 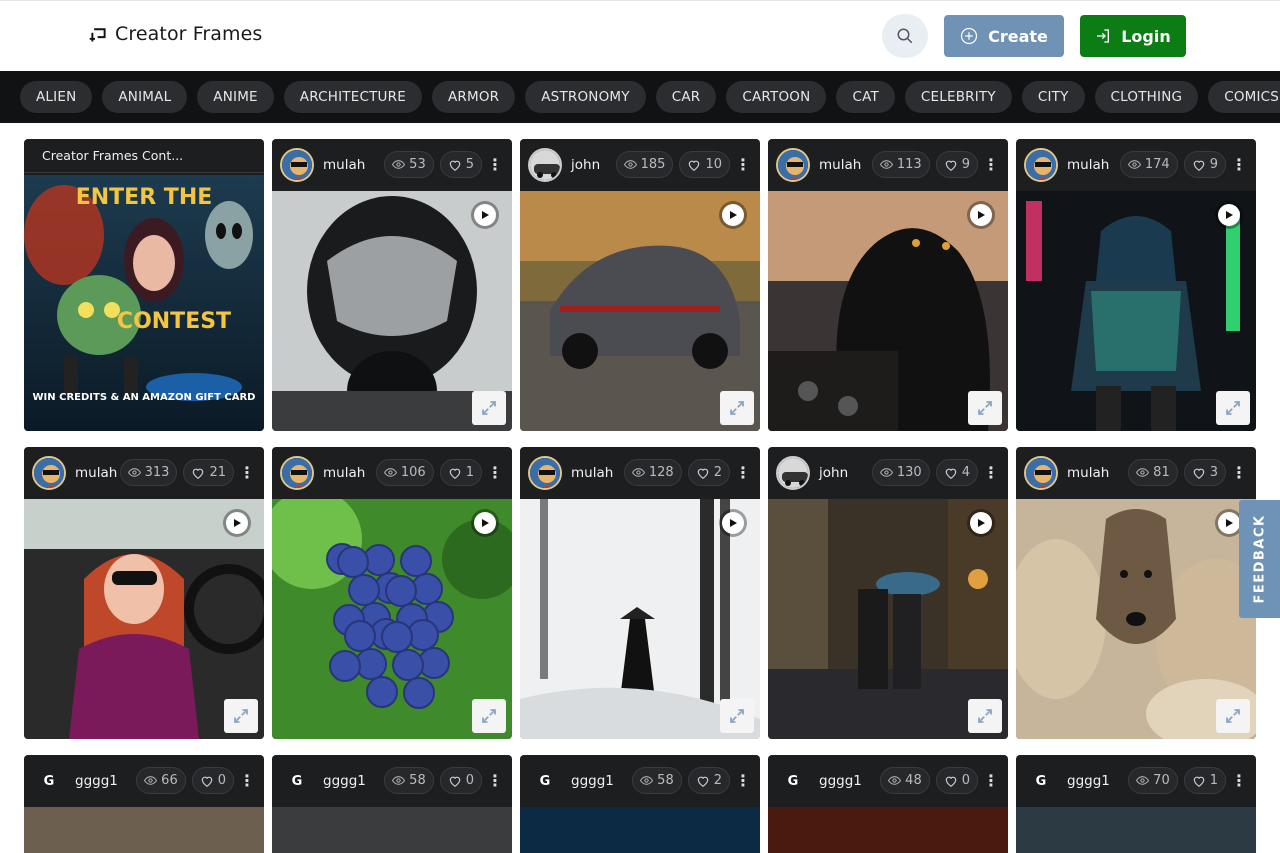 What do you see at coordinates (704, 164) in the screenshot?
I see `like-button: 10` at bounding box center [704, 164].